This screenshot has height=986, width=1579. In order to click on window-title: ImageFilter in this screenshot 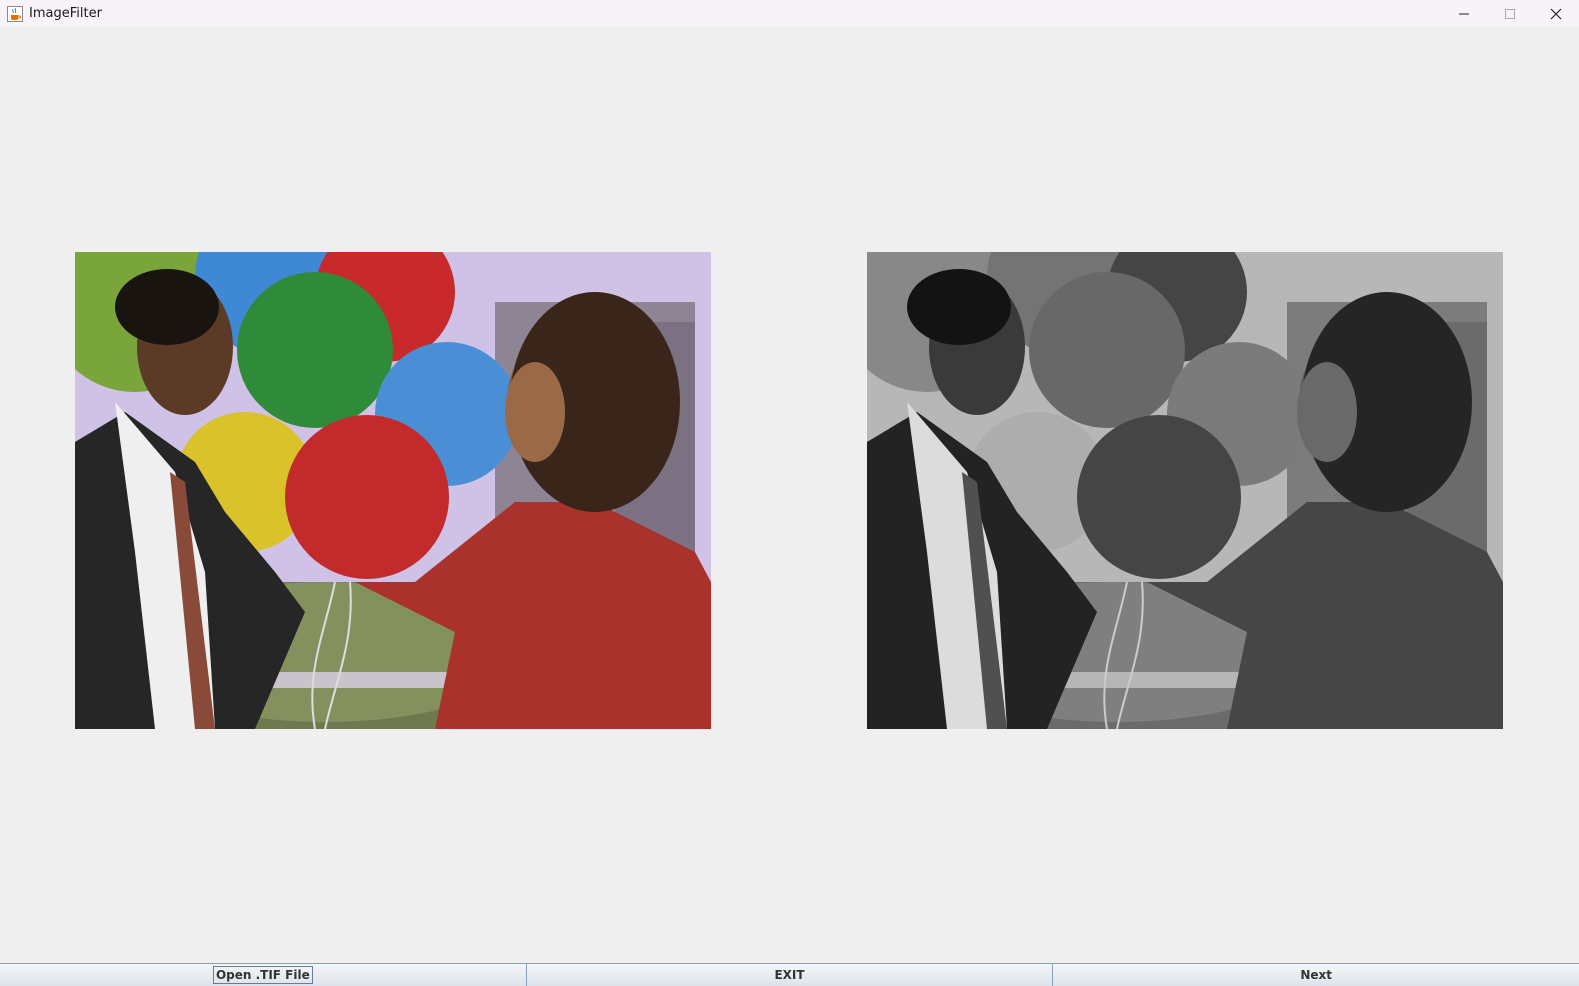, I will do `click(65, 13)`.